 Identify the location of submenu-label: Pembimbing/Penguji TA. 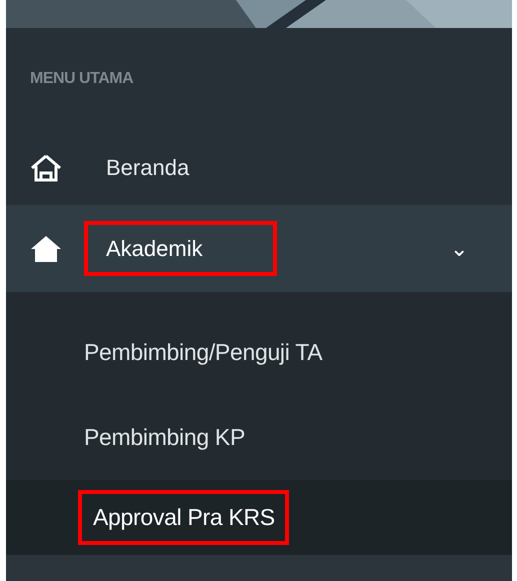
(203, 352).